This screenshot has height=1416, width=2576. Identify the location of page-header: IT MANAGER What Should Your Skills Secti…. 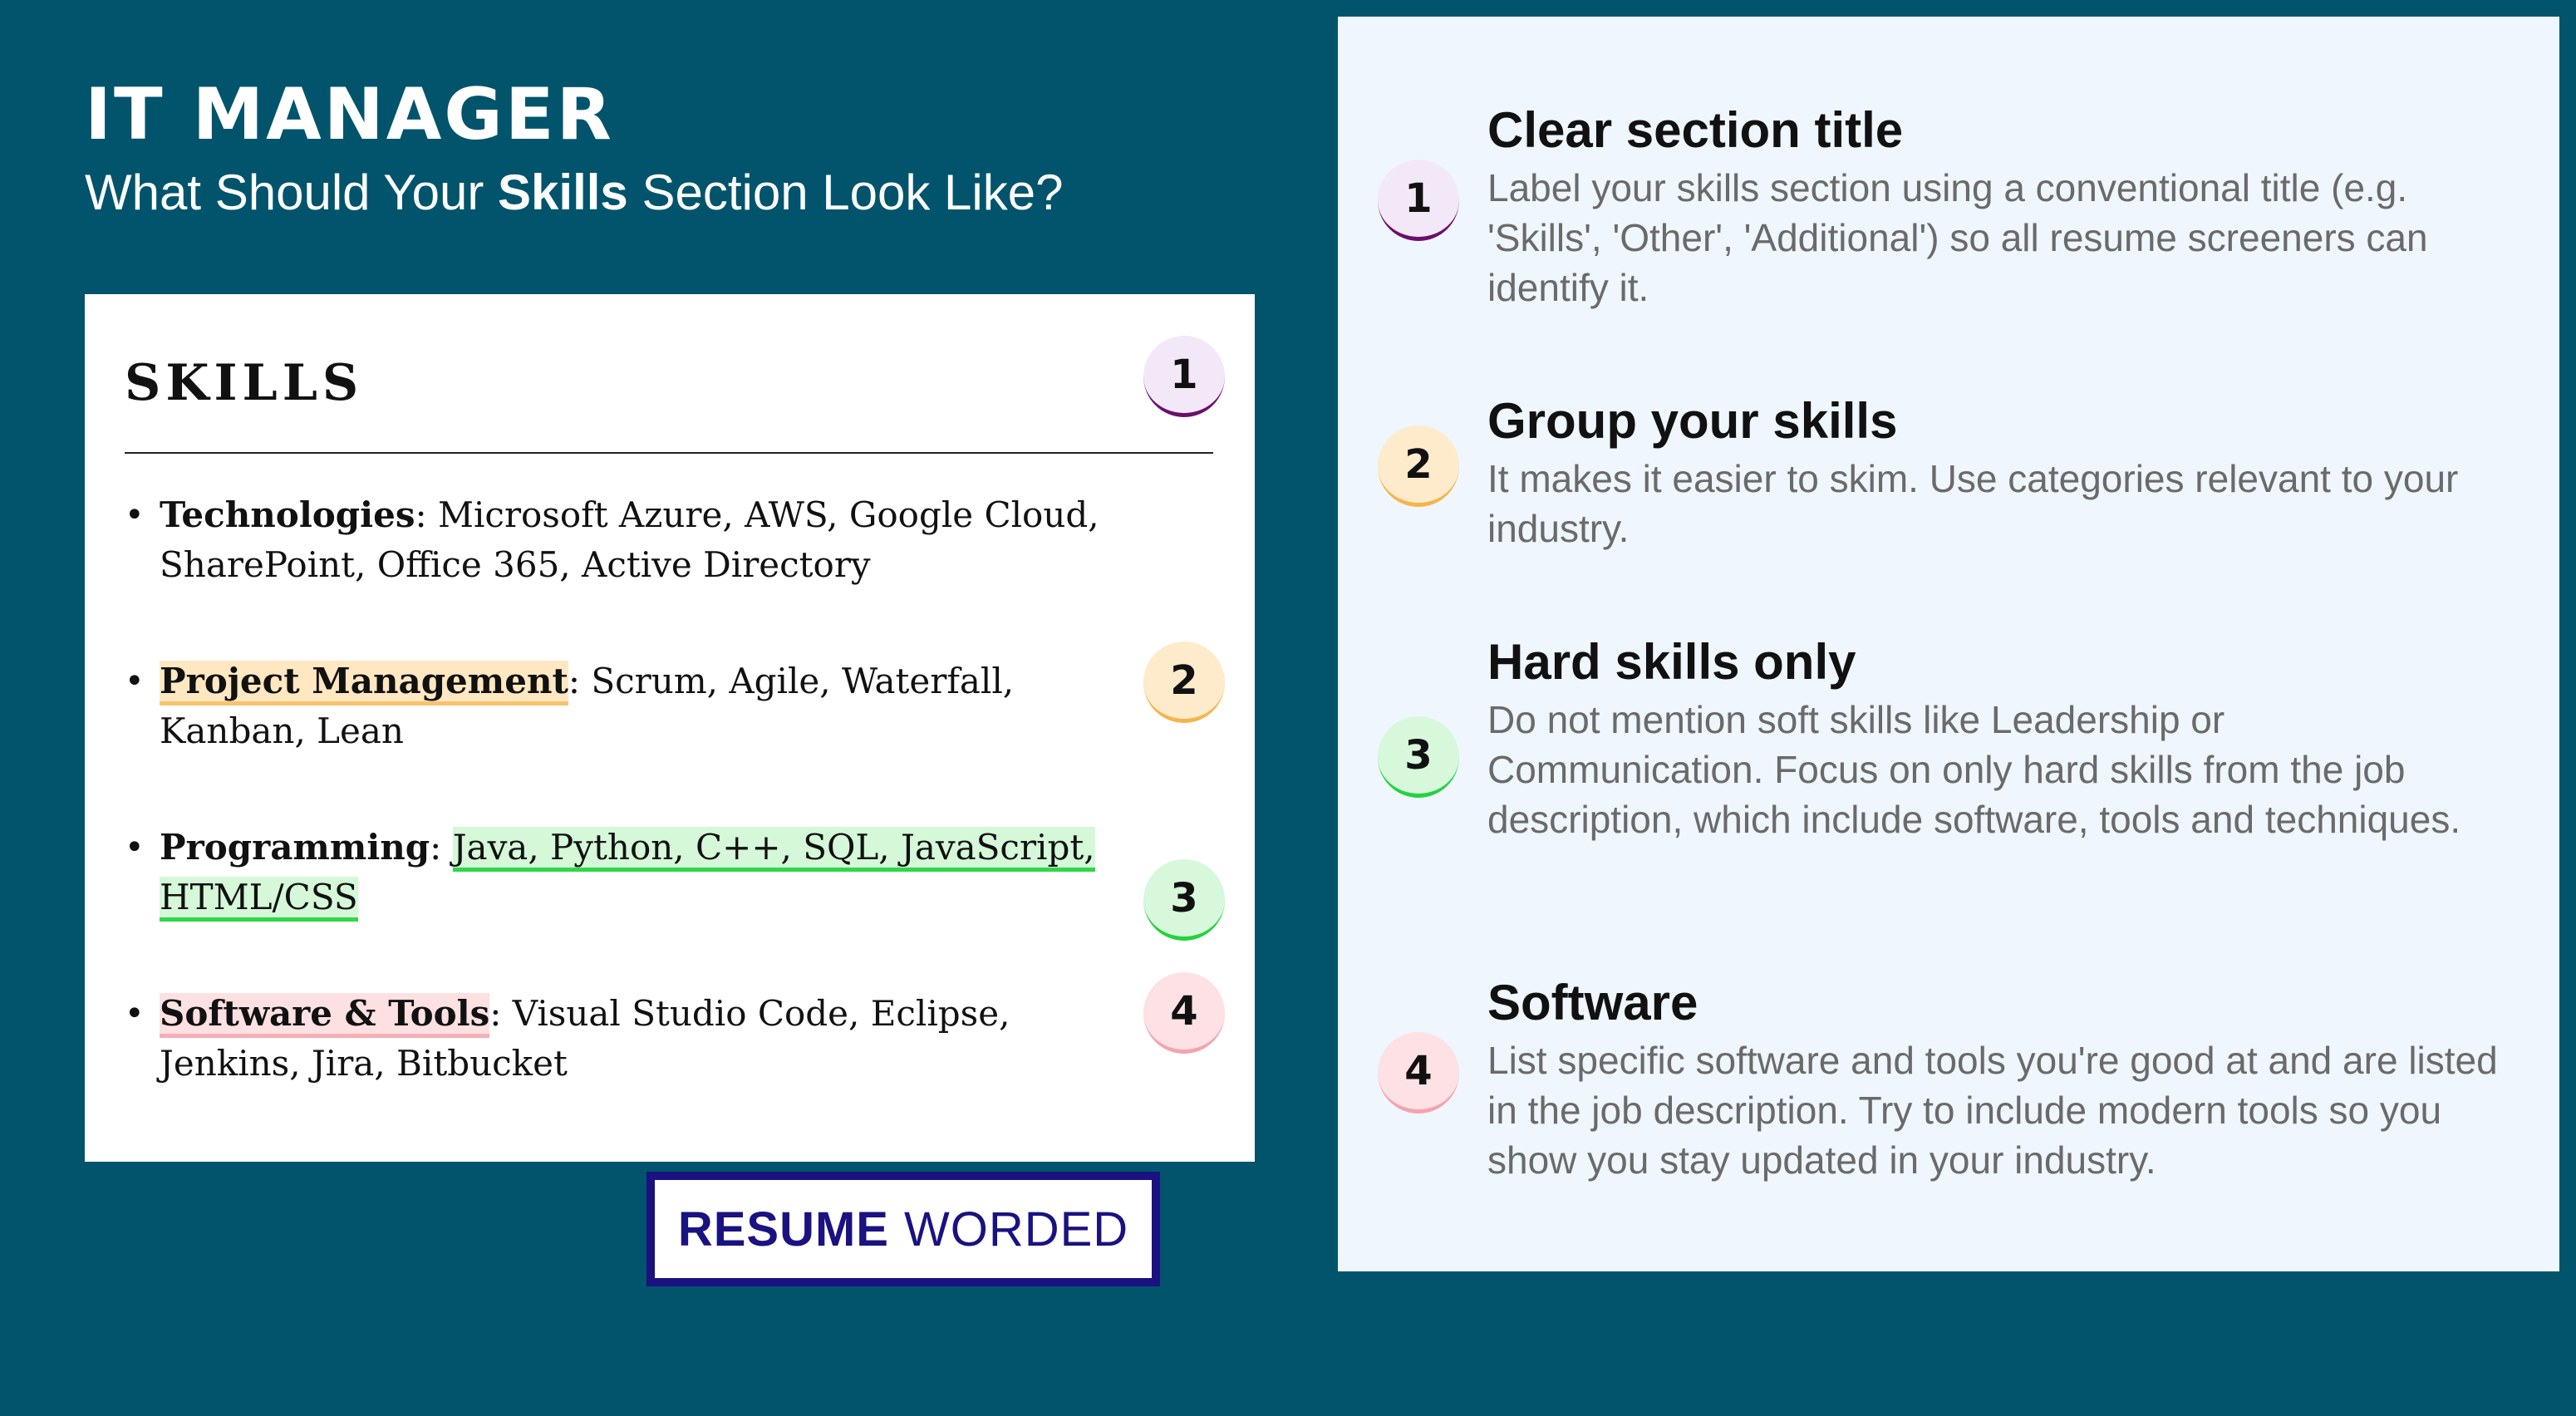
(574, 149).